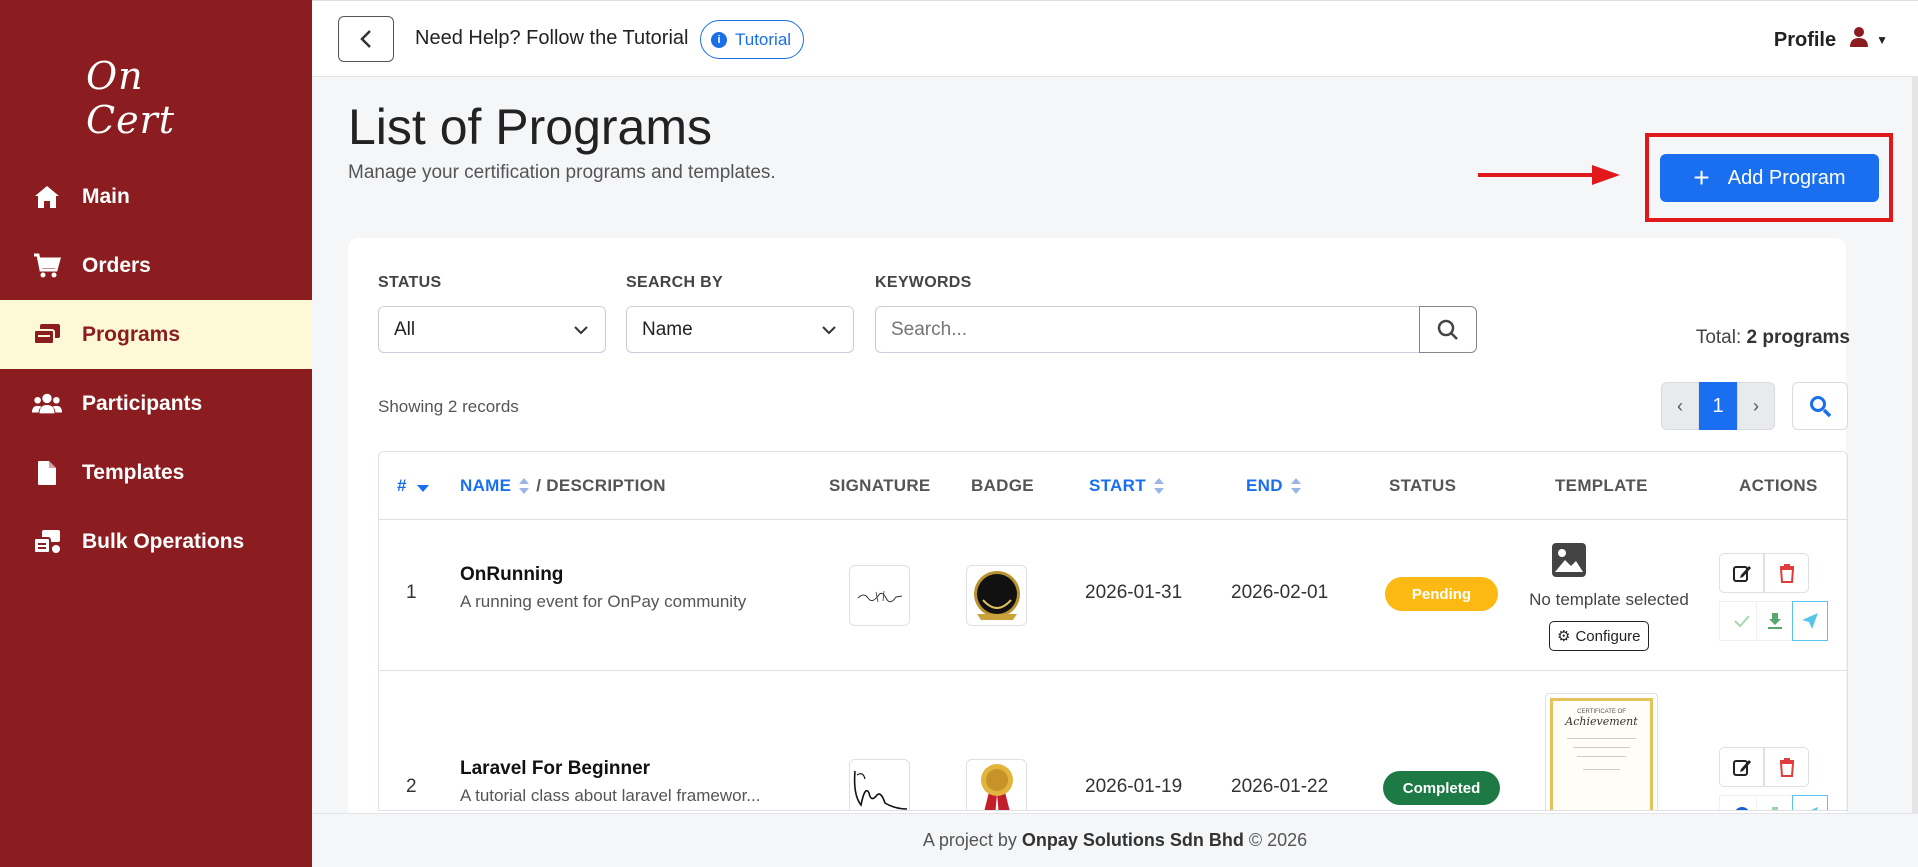 The image size is (1918, 867). Describe the element at coordinates (555, 769) in the screenshot. I see `program-name: Laravel For Beginner` at that location.